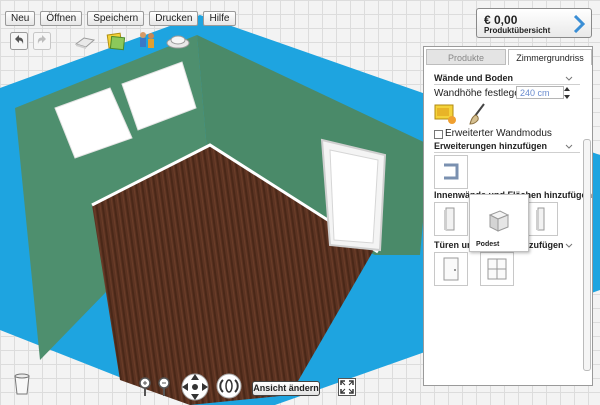 The image size is (600, 405). What do you see at coordinates (116, 41) in the screenshot?
I see `wallpaper-icon` at bounding box center [116, 41].